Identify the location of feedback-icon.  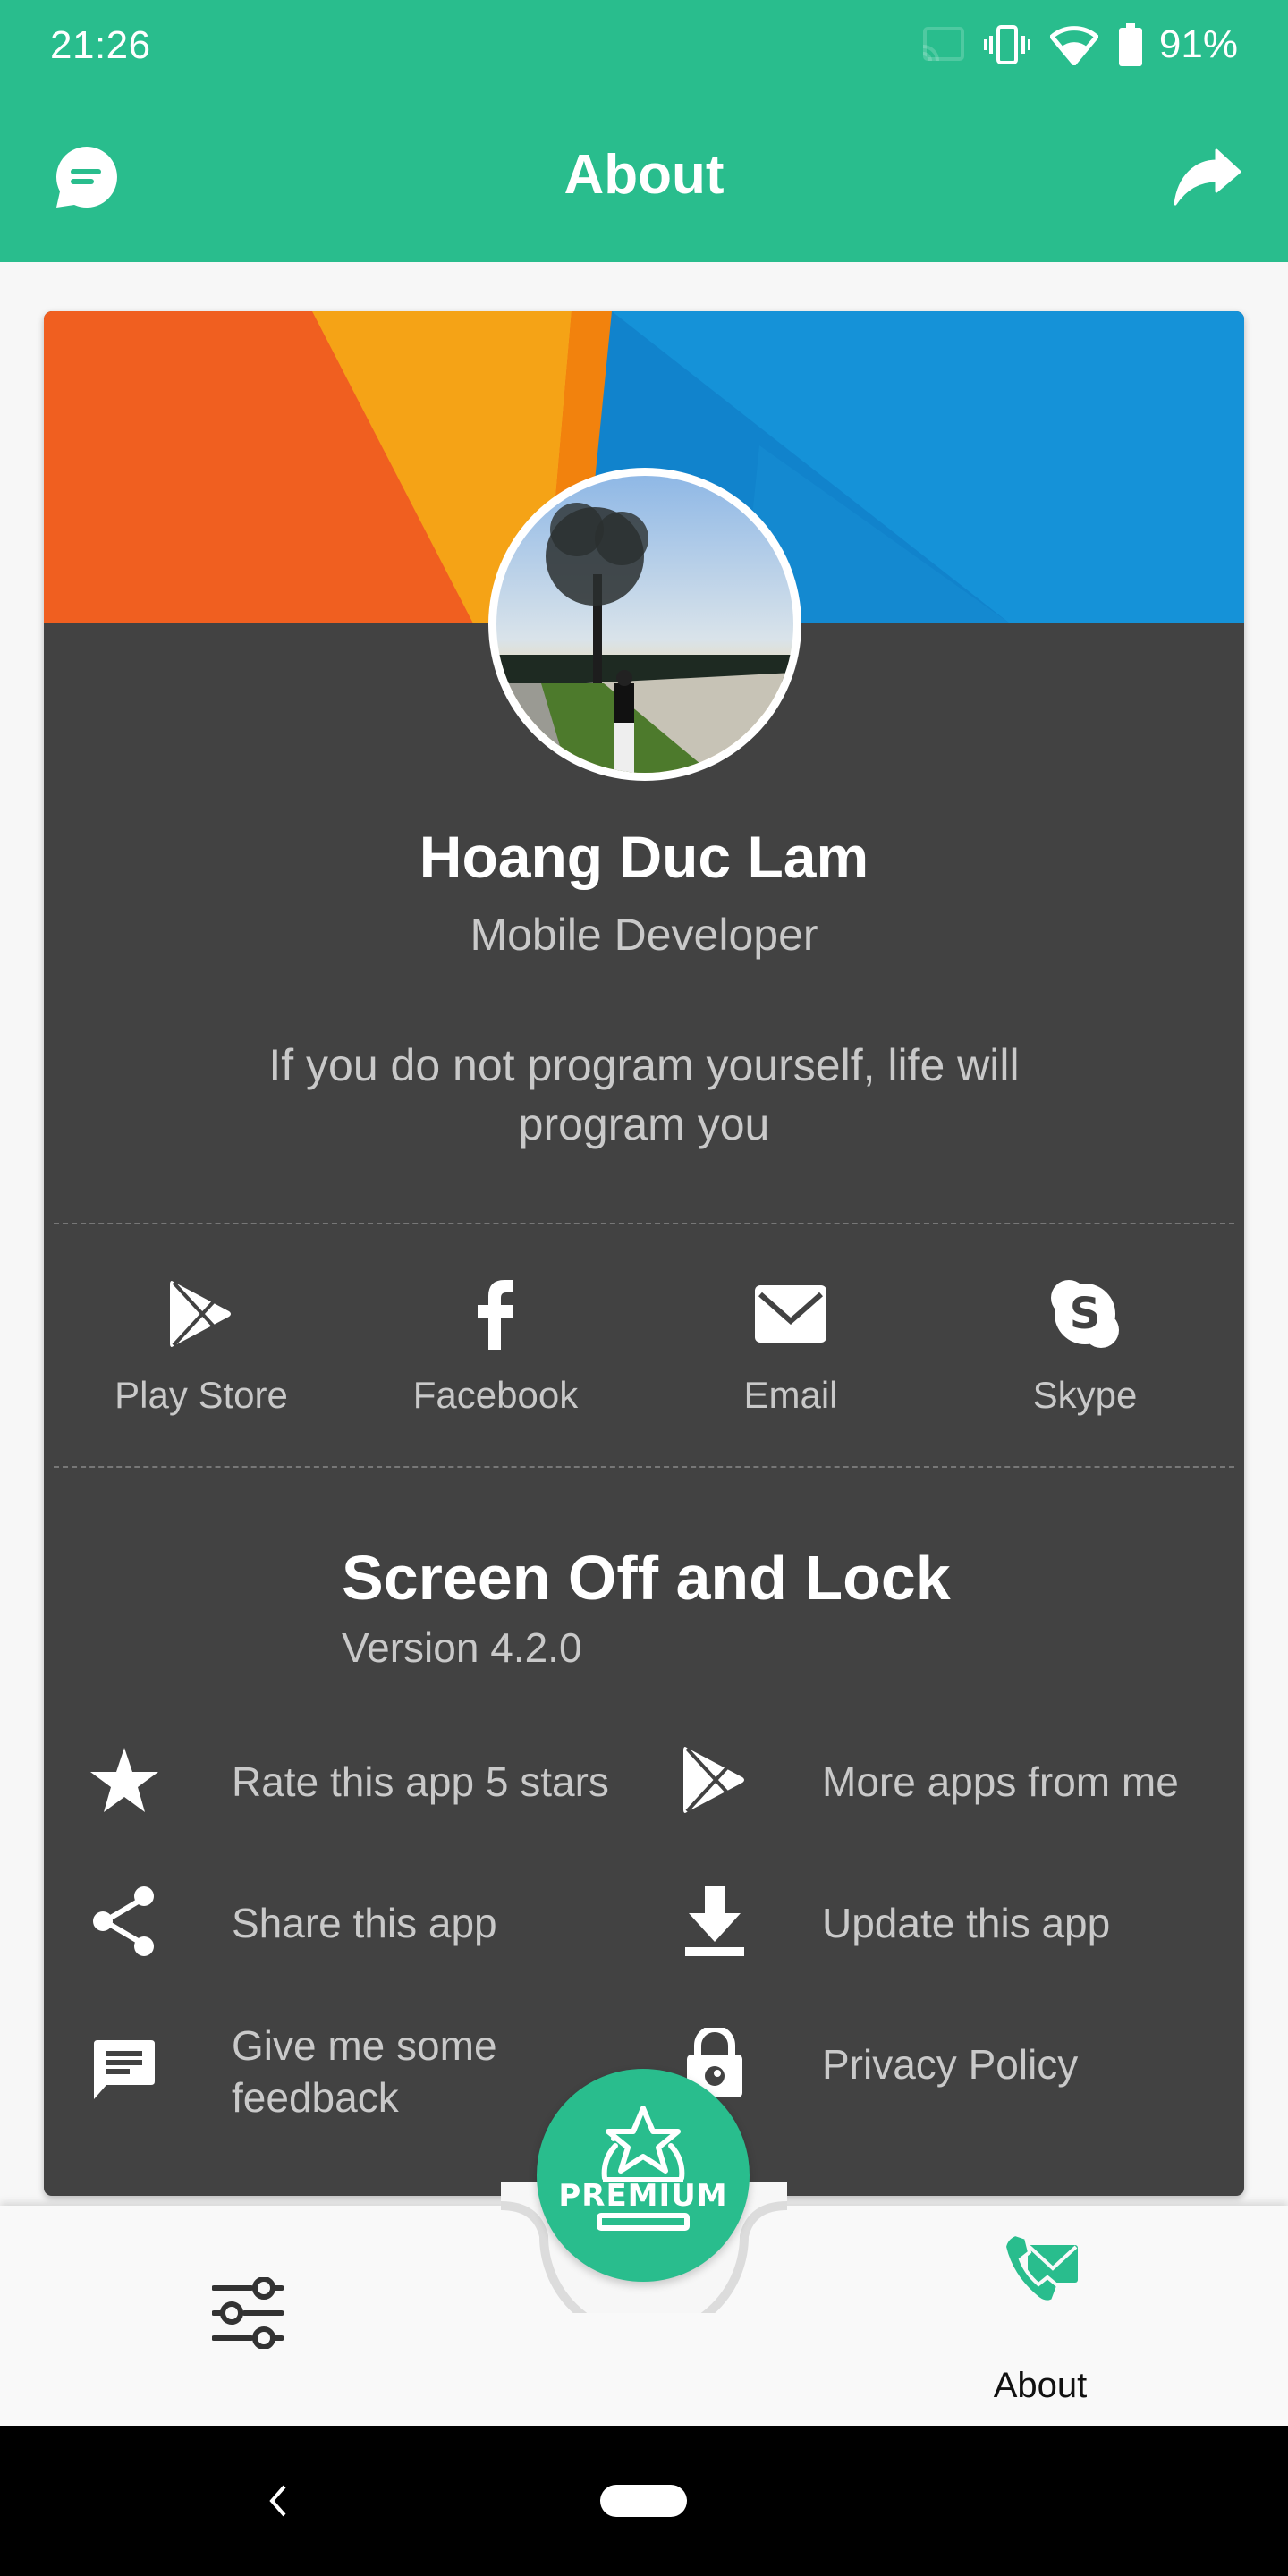
(124, 2071).